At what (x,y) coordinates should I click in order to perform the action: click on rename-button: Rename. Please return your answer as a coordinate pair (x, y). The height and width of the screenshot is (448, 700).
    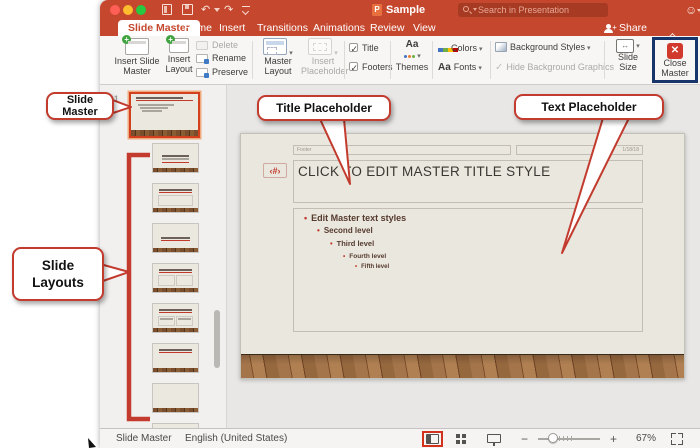
    Looking at the image, I should click on (221, 58).